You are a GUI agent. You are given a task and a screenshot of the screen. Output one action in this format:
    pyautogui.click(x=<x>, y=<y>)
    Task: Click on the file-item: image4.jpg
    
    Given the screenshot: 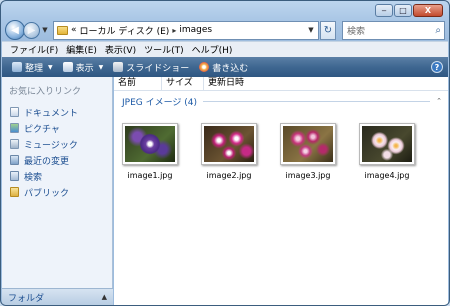 What is the action you would take?
    pyautogui.click(x=387, y=151)
    